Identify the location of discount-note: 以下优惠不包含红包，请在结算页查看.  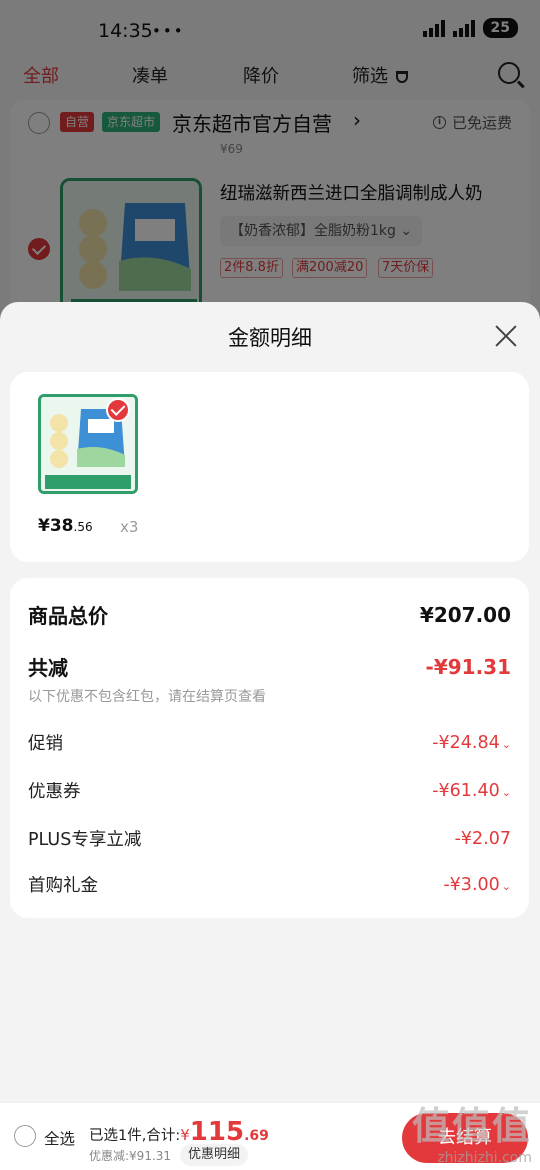
(147, 697).